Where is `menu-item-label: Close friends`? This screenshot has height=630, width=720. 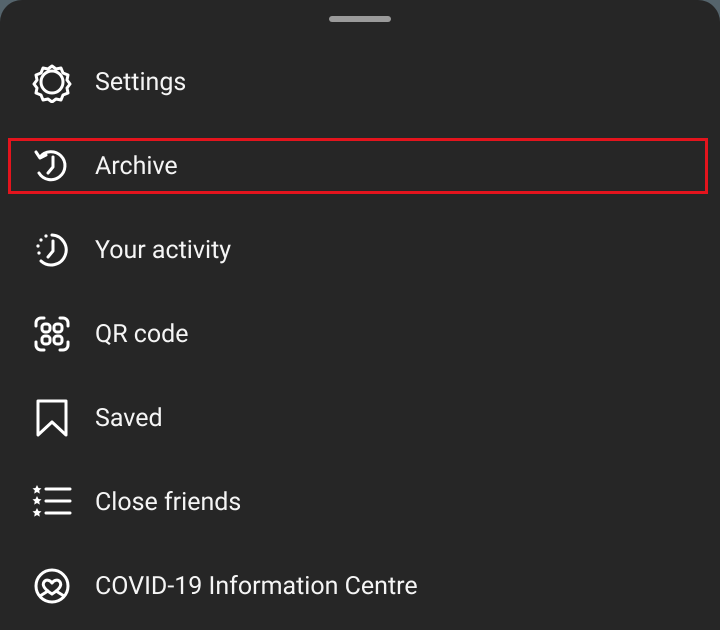 menu-item-label: Close friends is located at coordinates (168, 502).